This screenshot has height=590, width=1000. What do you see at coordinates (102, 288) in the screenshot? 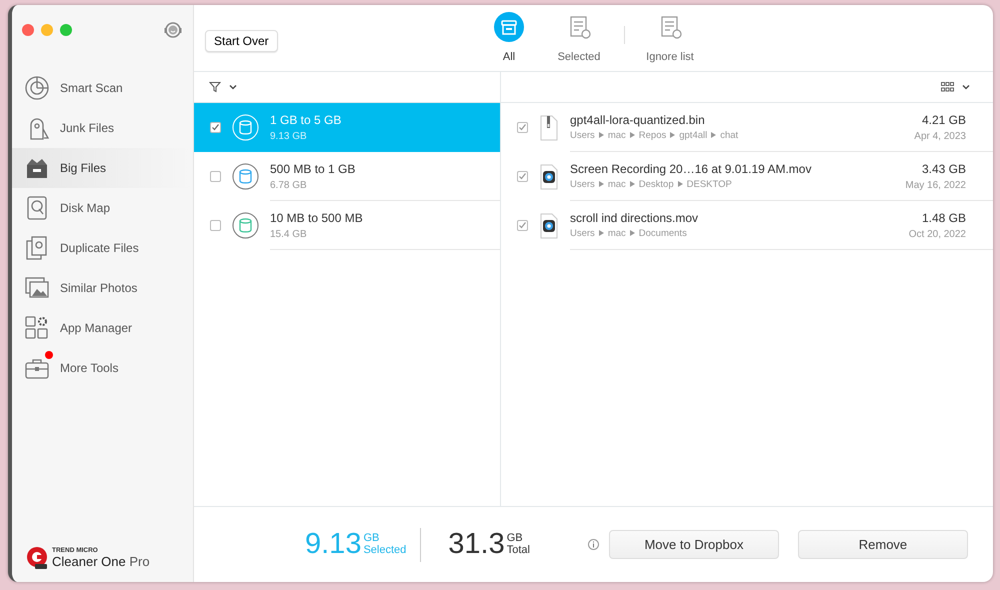
I see `sidebar-item: Similar Photos` at bounding box center [102, 288].